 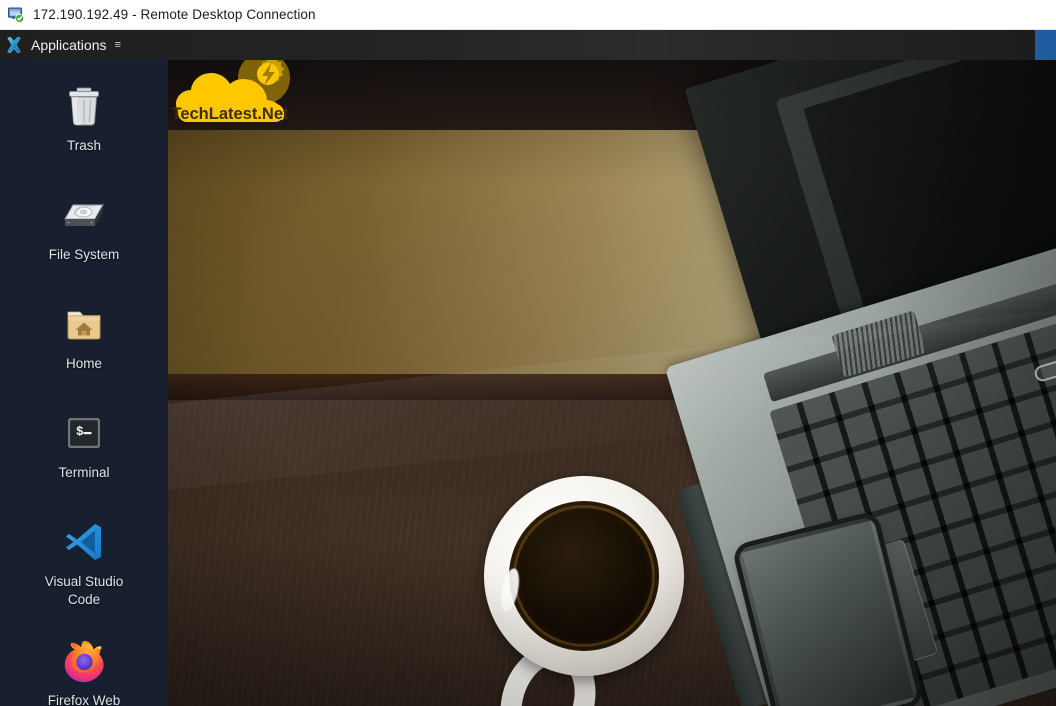 I want to click on desktop-icon-label: Terminal, so click(x=84, y=472).